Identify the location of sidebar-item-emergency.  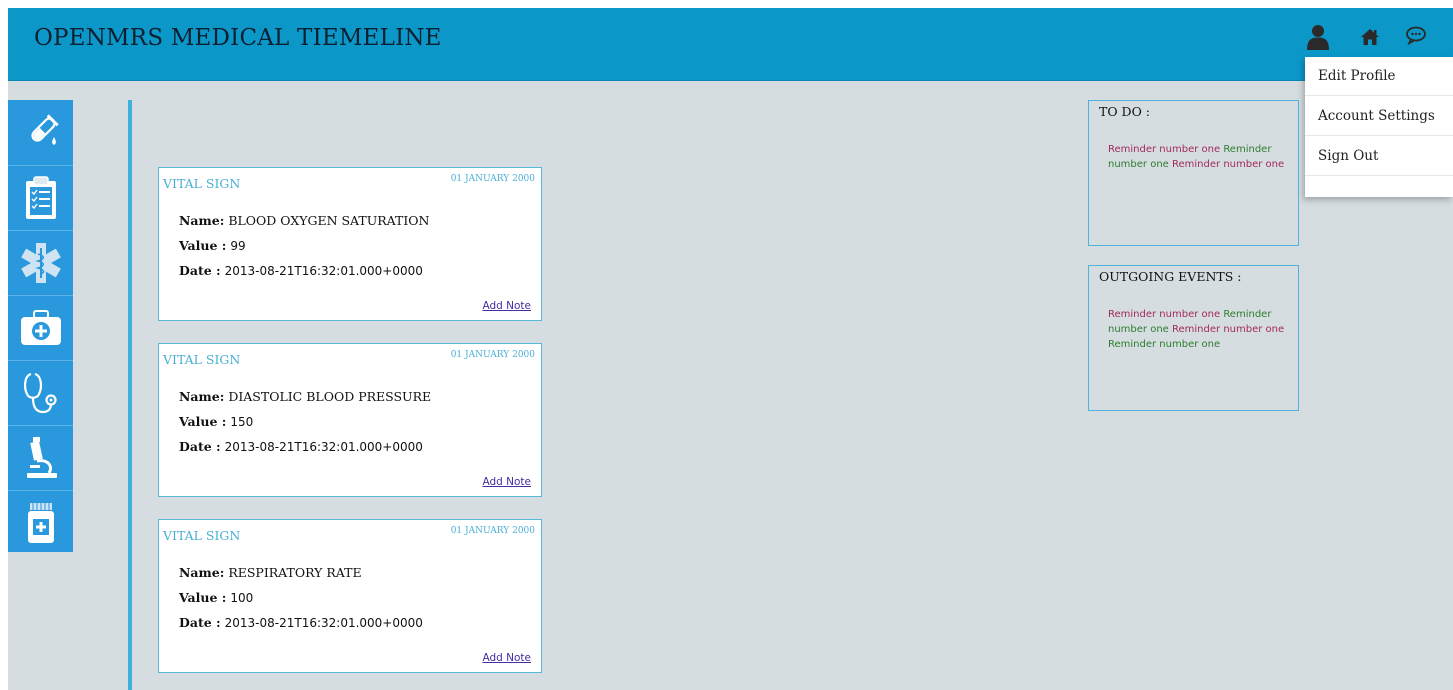
(40, 262).